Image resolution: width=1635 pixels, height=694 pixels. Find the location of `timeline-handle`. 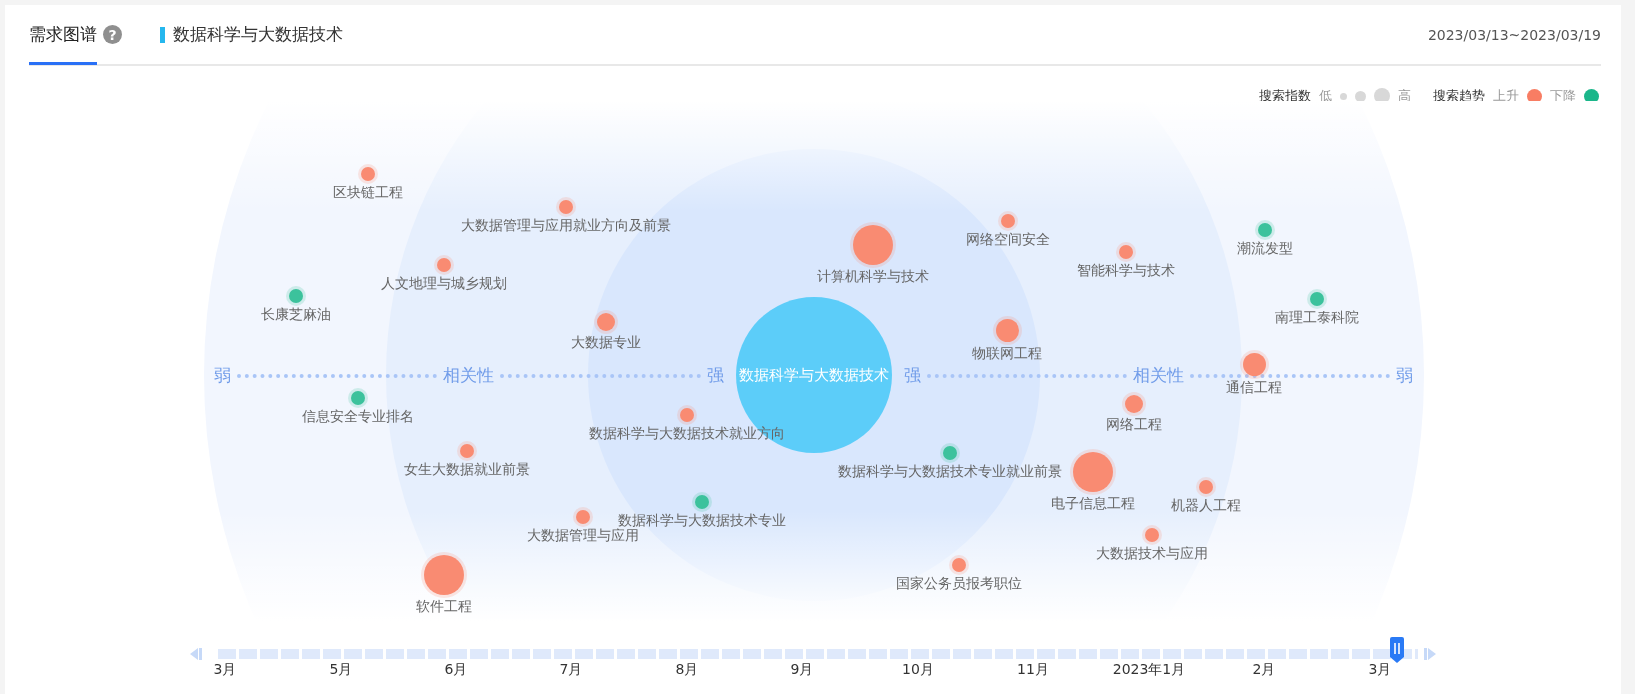

timeline-handle is located at coordinates (1396, 650).